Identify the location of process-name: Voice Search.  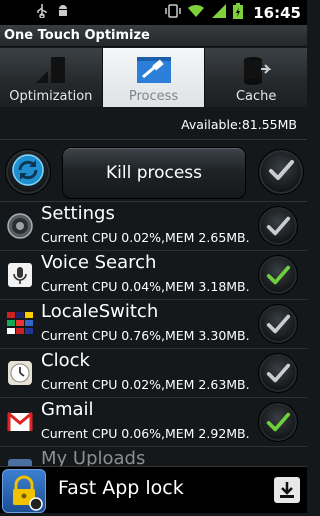
(99, 262).